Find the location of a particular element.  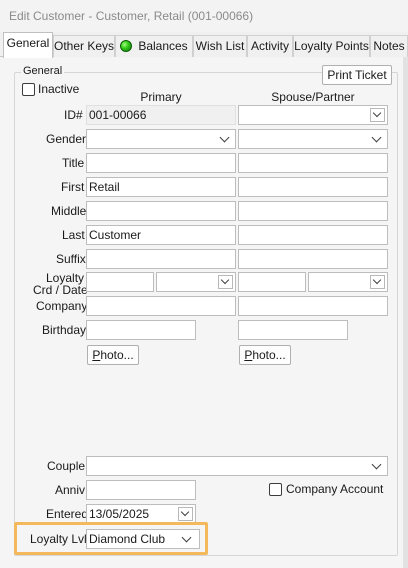

green-ball-icon is located at coordinates (126, 46).